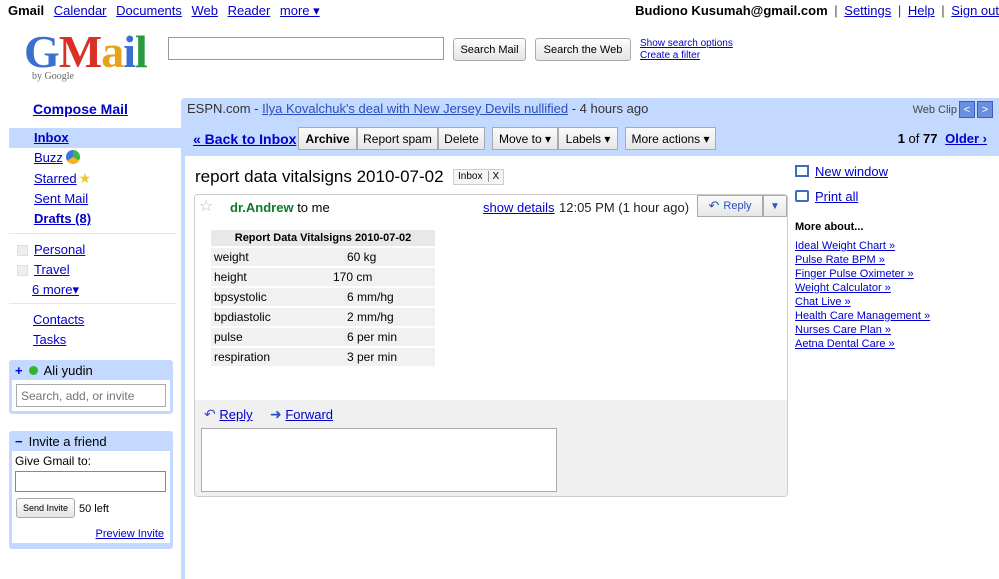  Describe the element at coordinates (583, 49) in the screenshot. I see `search-web-button: Search the Web` at that location.